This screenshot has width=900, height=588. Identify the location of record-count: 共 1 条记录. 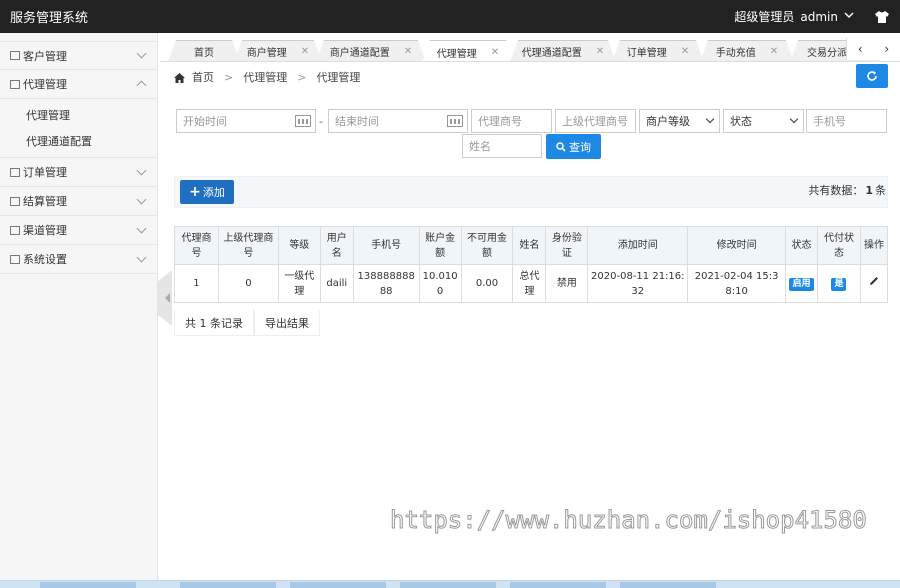
(214, 323).